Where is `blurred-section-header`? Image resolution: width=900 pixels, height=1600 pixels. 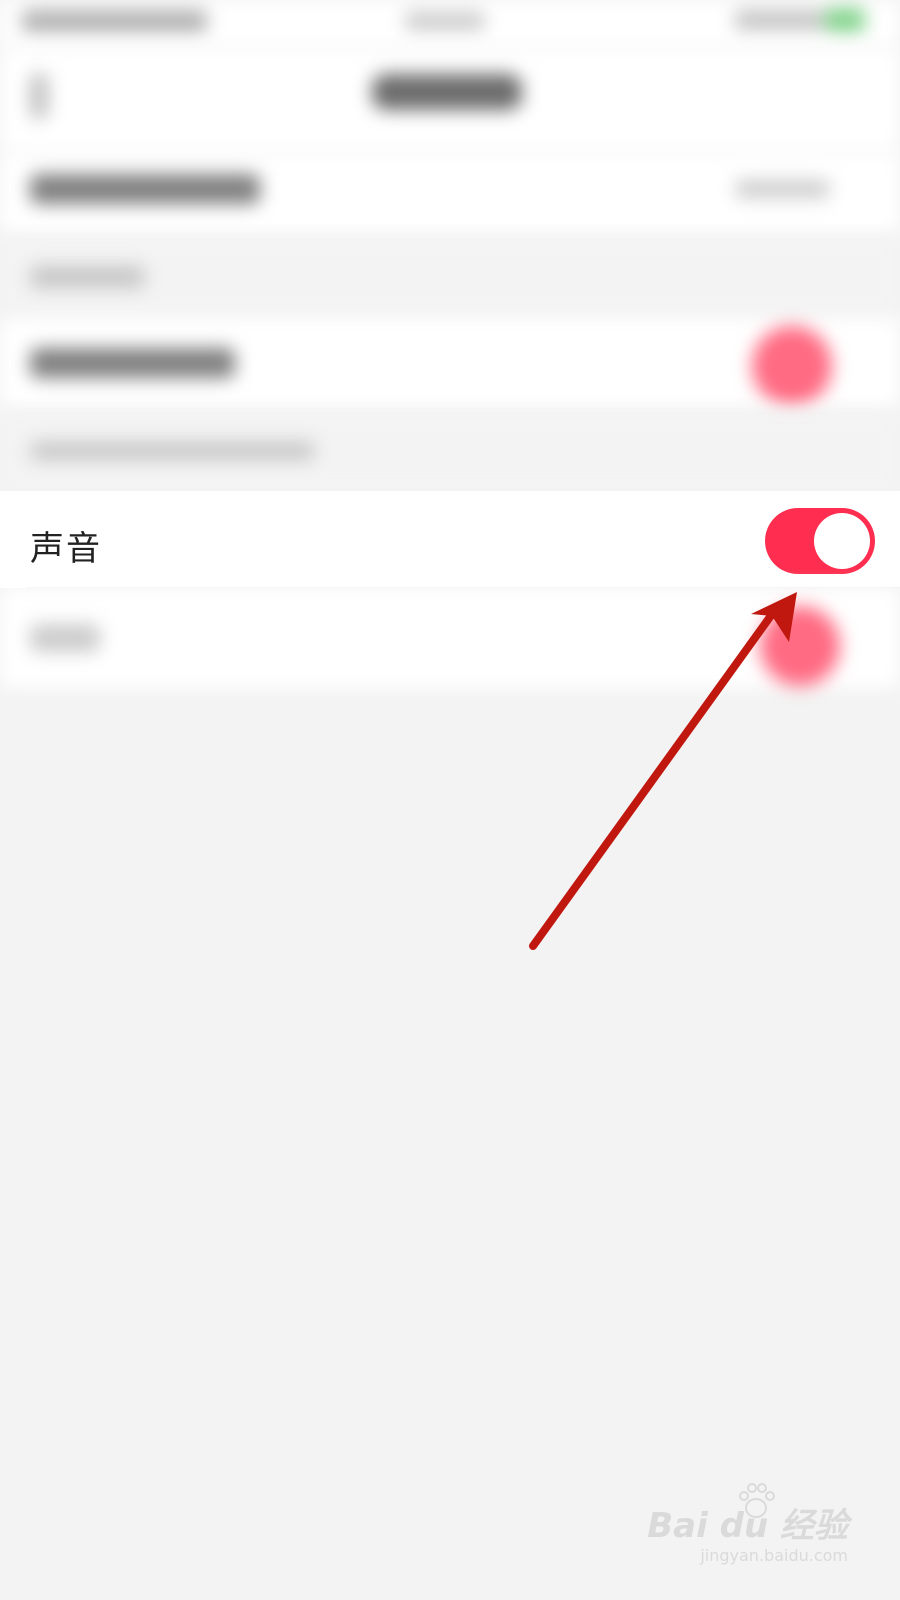 blurred-section-header is located at coordinates (450, 277).